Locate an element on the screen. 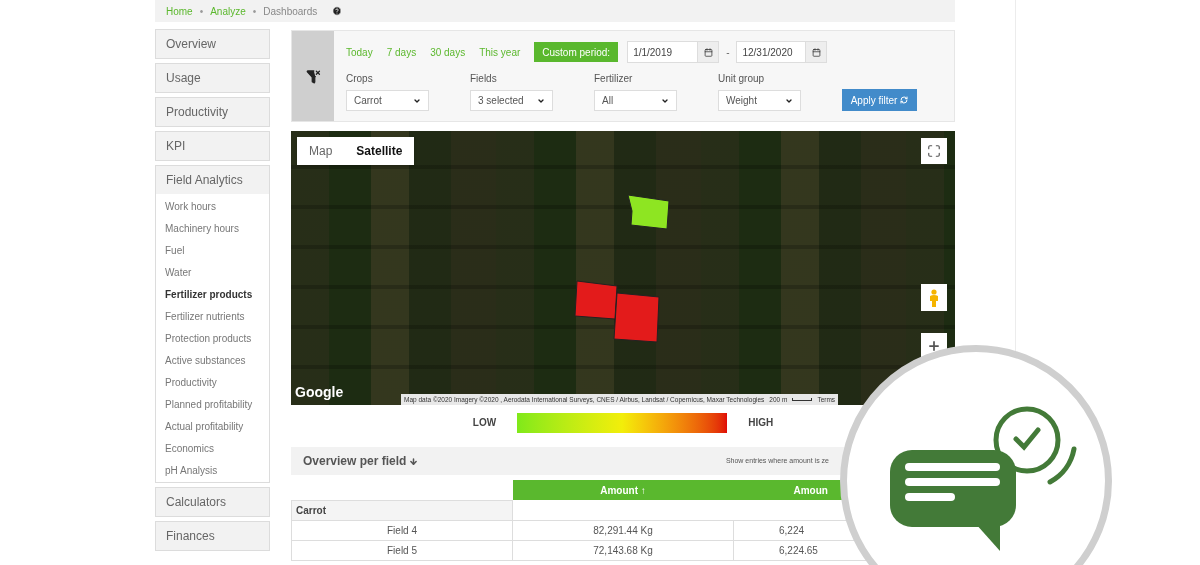 Image resolution: width=1200 pixels, height=565 pixels. date-from-field: 1/1/2019 is located at coordinates (673, 52).